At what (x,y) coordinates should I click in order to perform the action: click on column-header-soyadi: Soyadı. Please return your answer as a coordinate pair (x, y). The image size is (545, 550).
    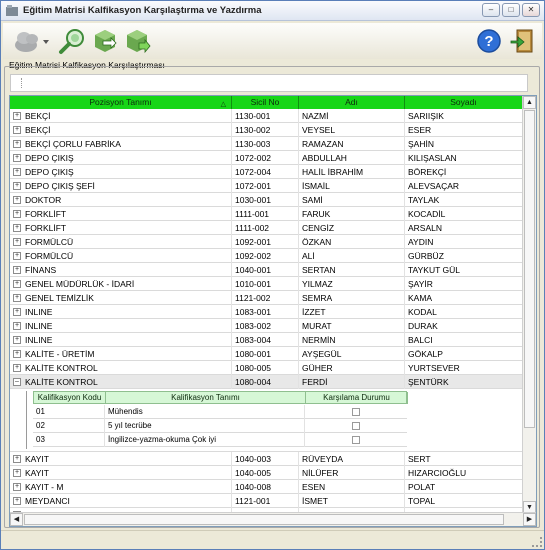
    Looking at the image, I should click on (463, 102).